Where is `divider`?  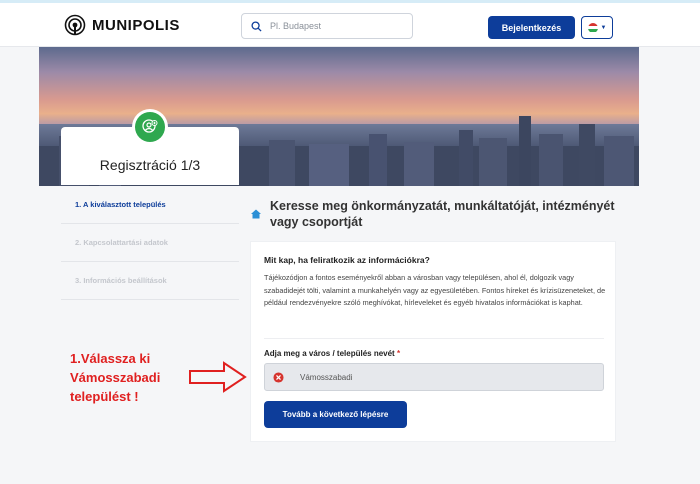 divider is located at coordinates (434, 338).